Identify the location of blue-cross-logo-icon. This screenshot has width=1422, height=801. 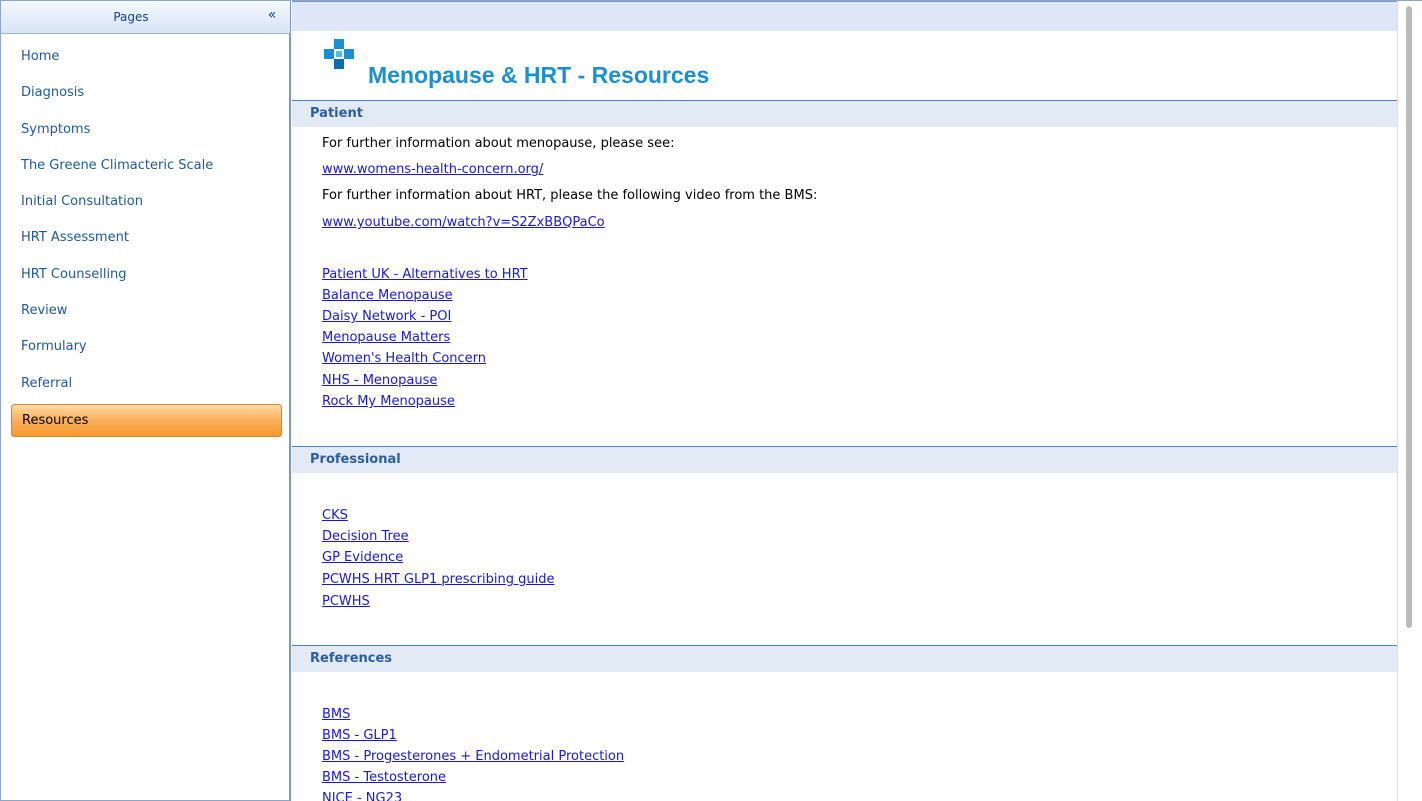
(339, 54).